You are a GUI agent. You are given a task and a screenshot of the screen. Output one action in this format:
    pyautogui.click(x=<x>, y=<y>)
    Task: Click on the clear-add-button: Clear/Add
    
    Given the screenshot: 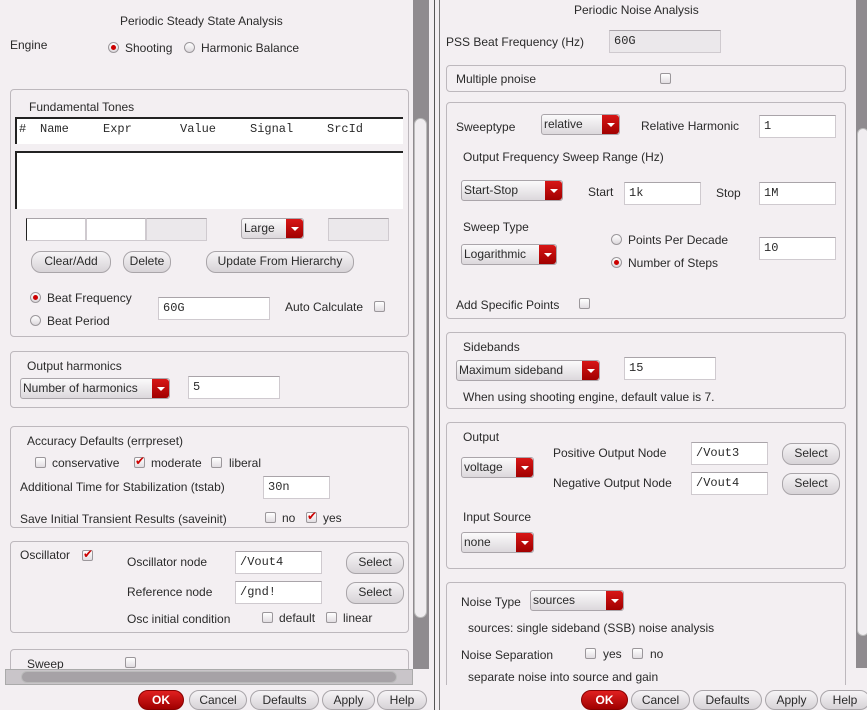 What is the action you would take?
    pyautogui.click(x=71, y=262)
    